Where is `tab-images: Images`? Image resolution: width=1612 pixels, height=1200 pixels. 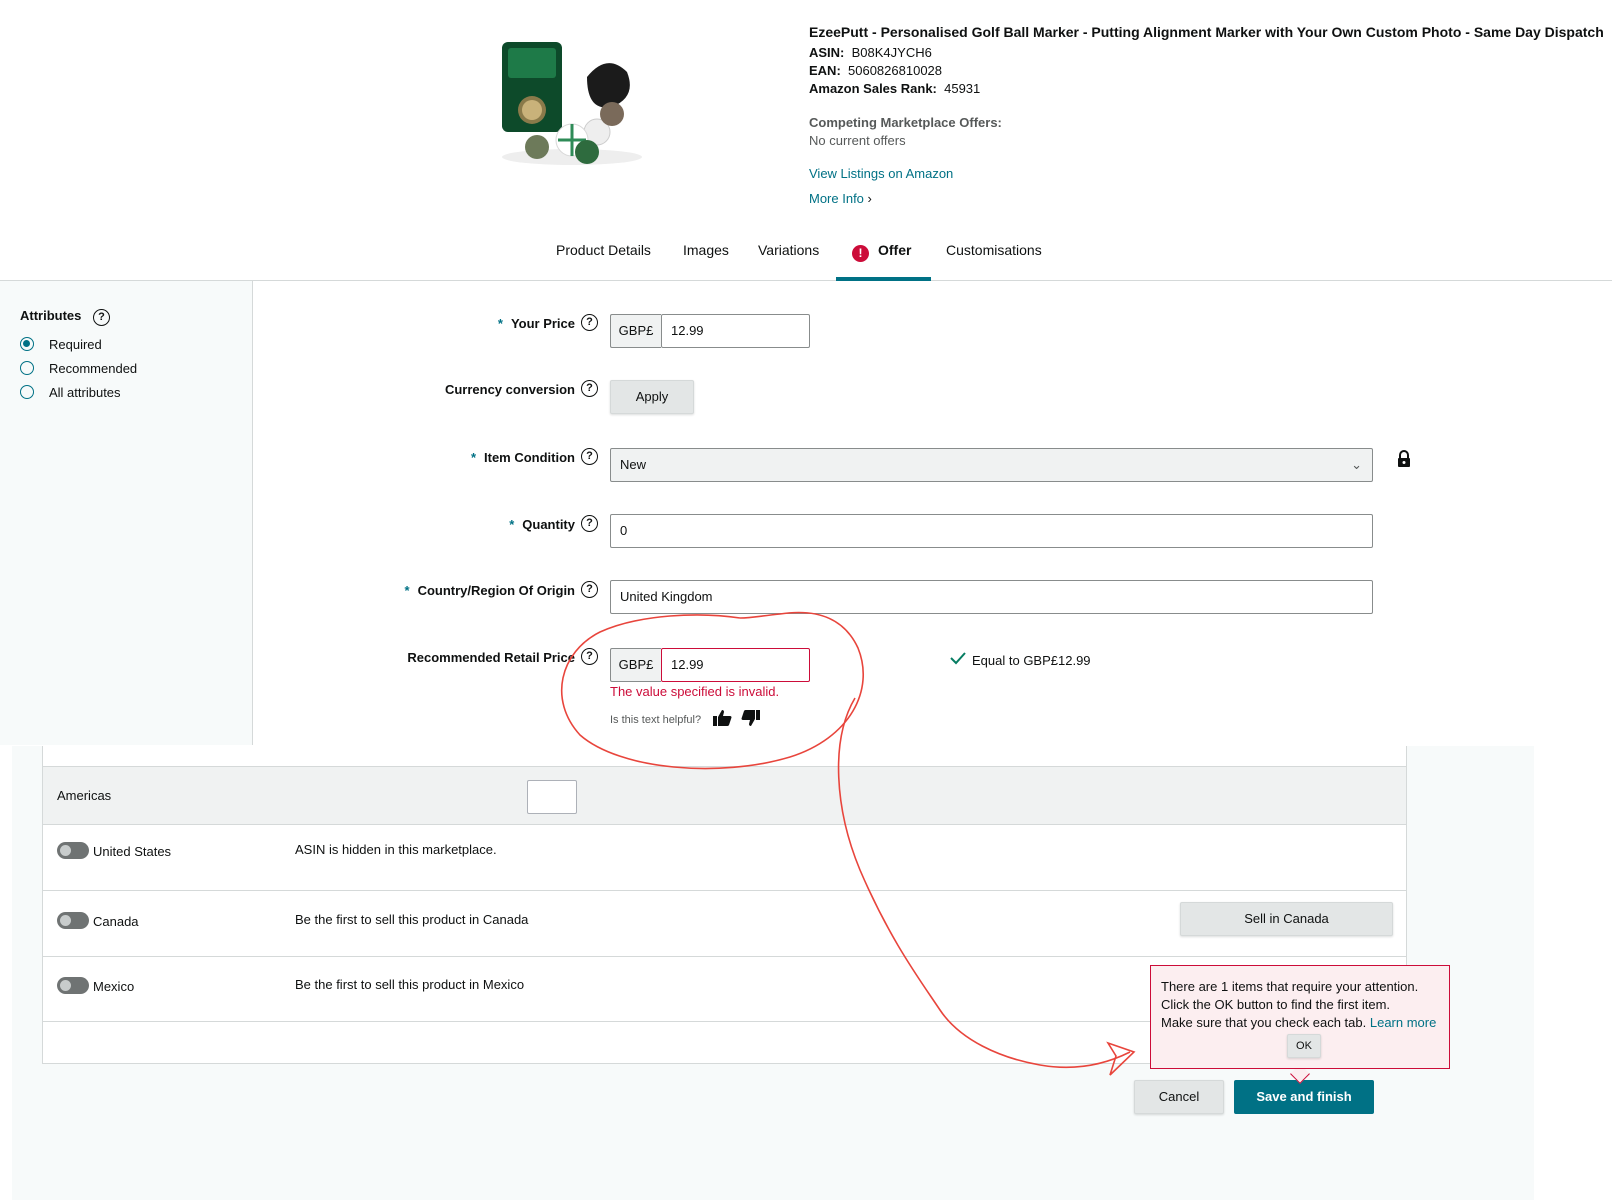
tab-images: Images is located at coordinates (706, 261).